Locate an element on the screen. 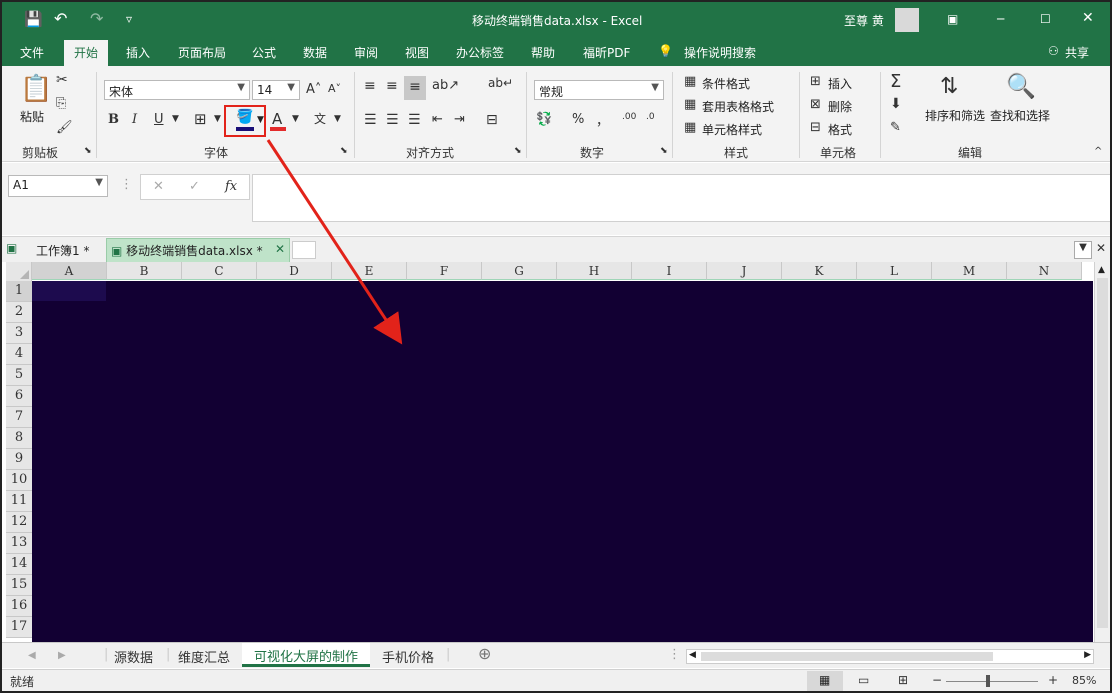  delete-cells-button: 删除 is located at coordinates (840, 106).